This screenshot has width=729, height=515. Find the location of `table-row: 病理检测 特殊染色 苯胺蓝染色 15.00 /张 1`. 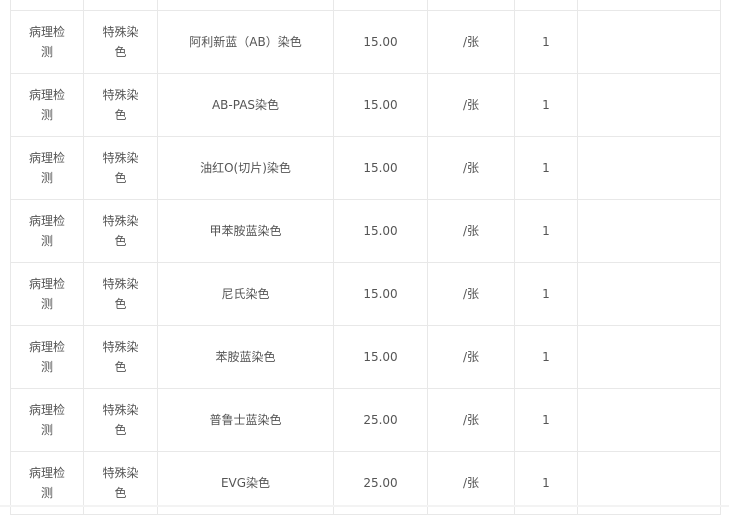

table-row: 病理检测 特殊染色 苯胺蓝染色 15.00 /张 1 is located at coordinates (365, 357).